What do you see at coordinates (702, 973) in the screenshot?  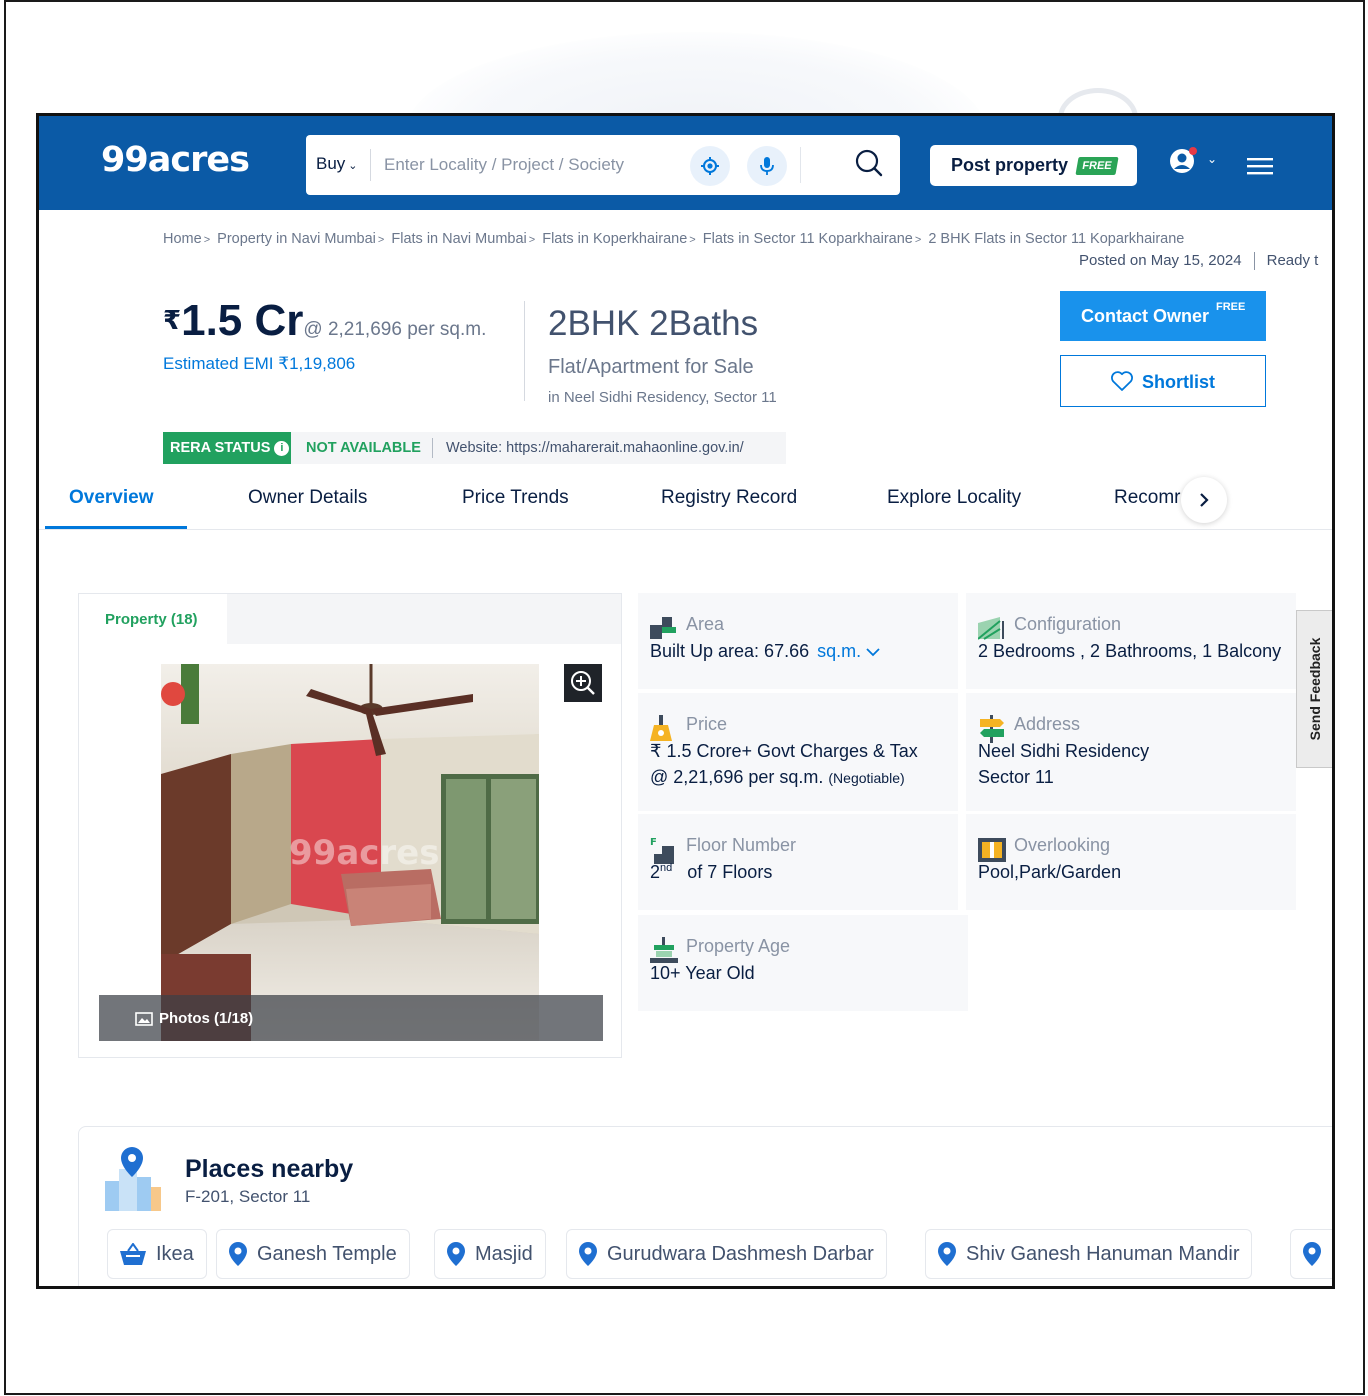 I see `property-age-value: 10+ Year Old` at bounding box center [702, 973].